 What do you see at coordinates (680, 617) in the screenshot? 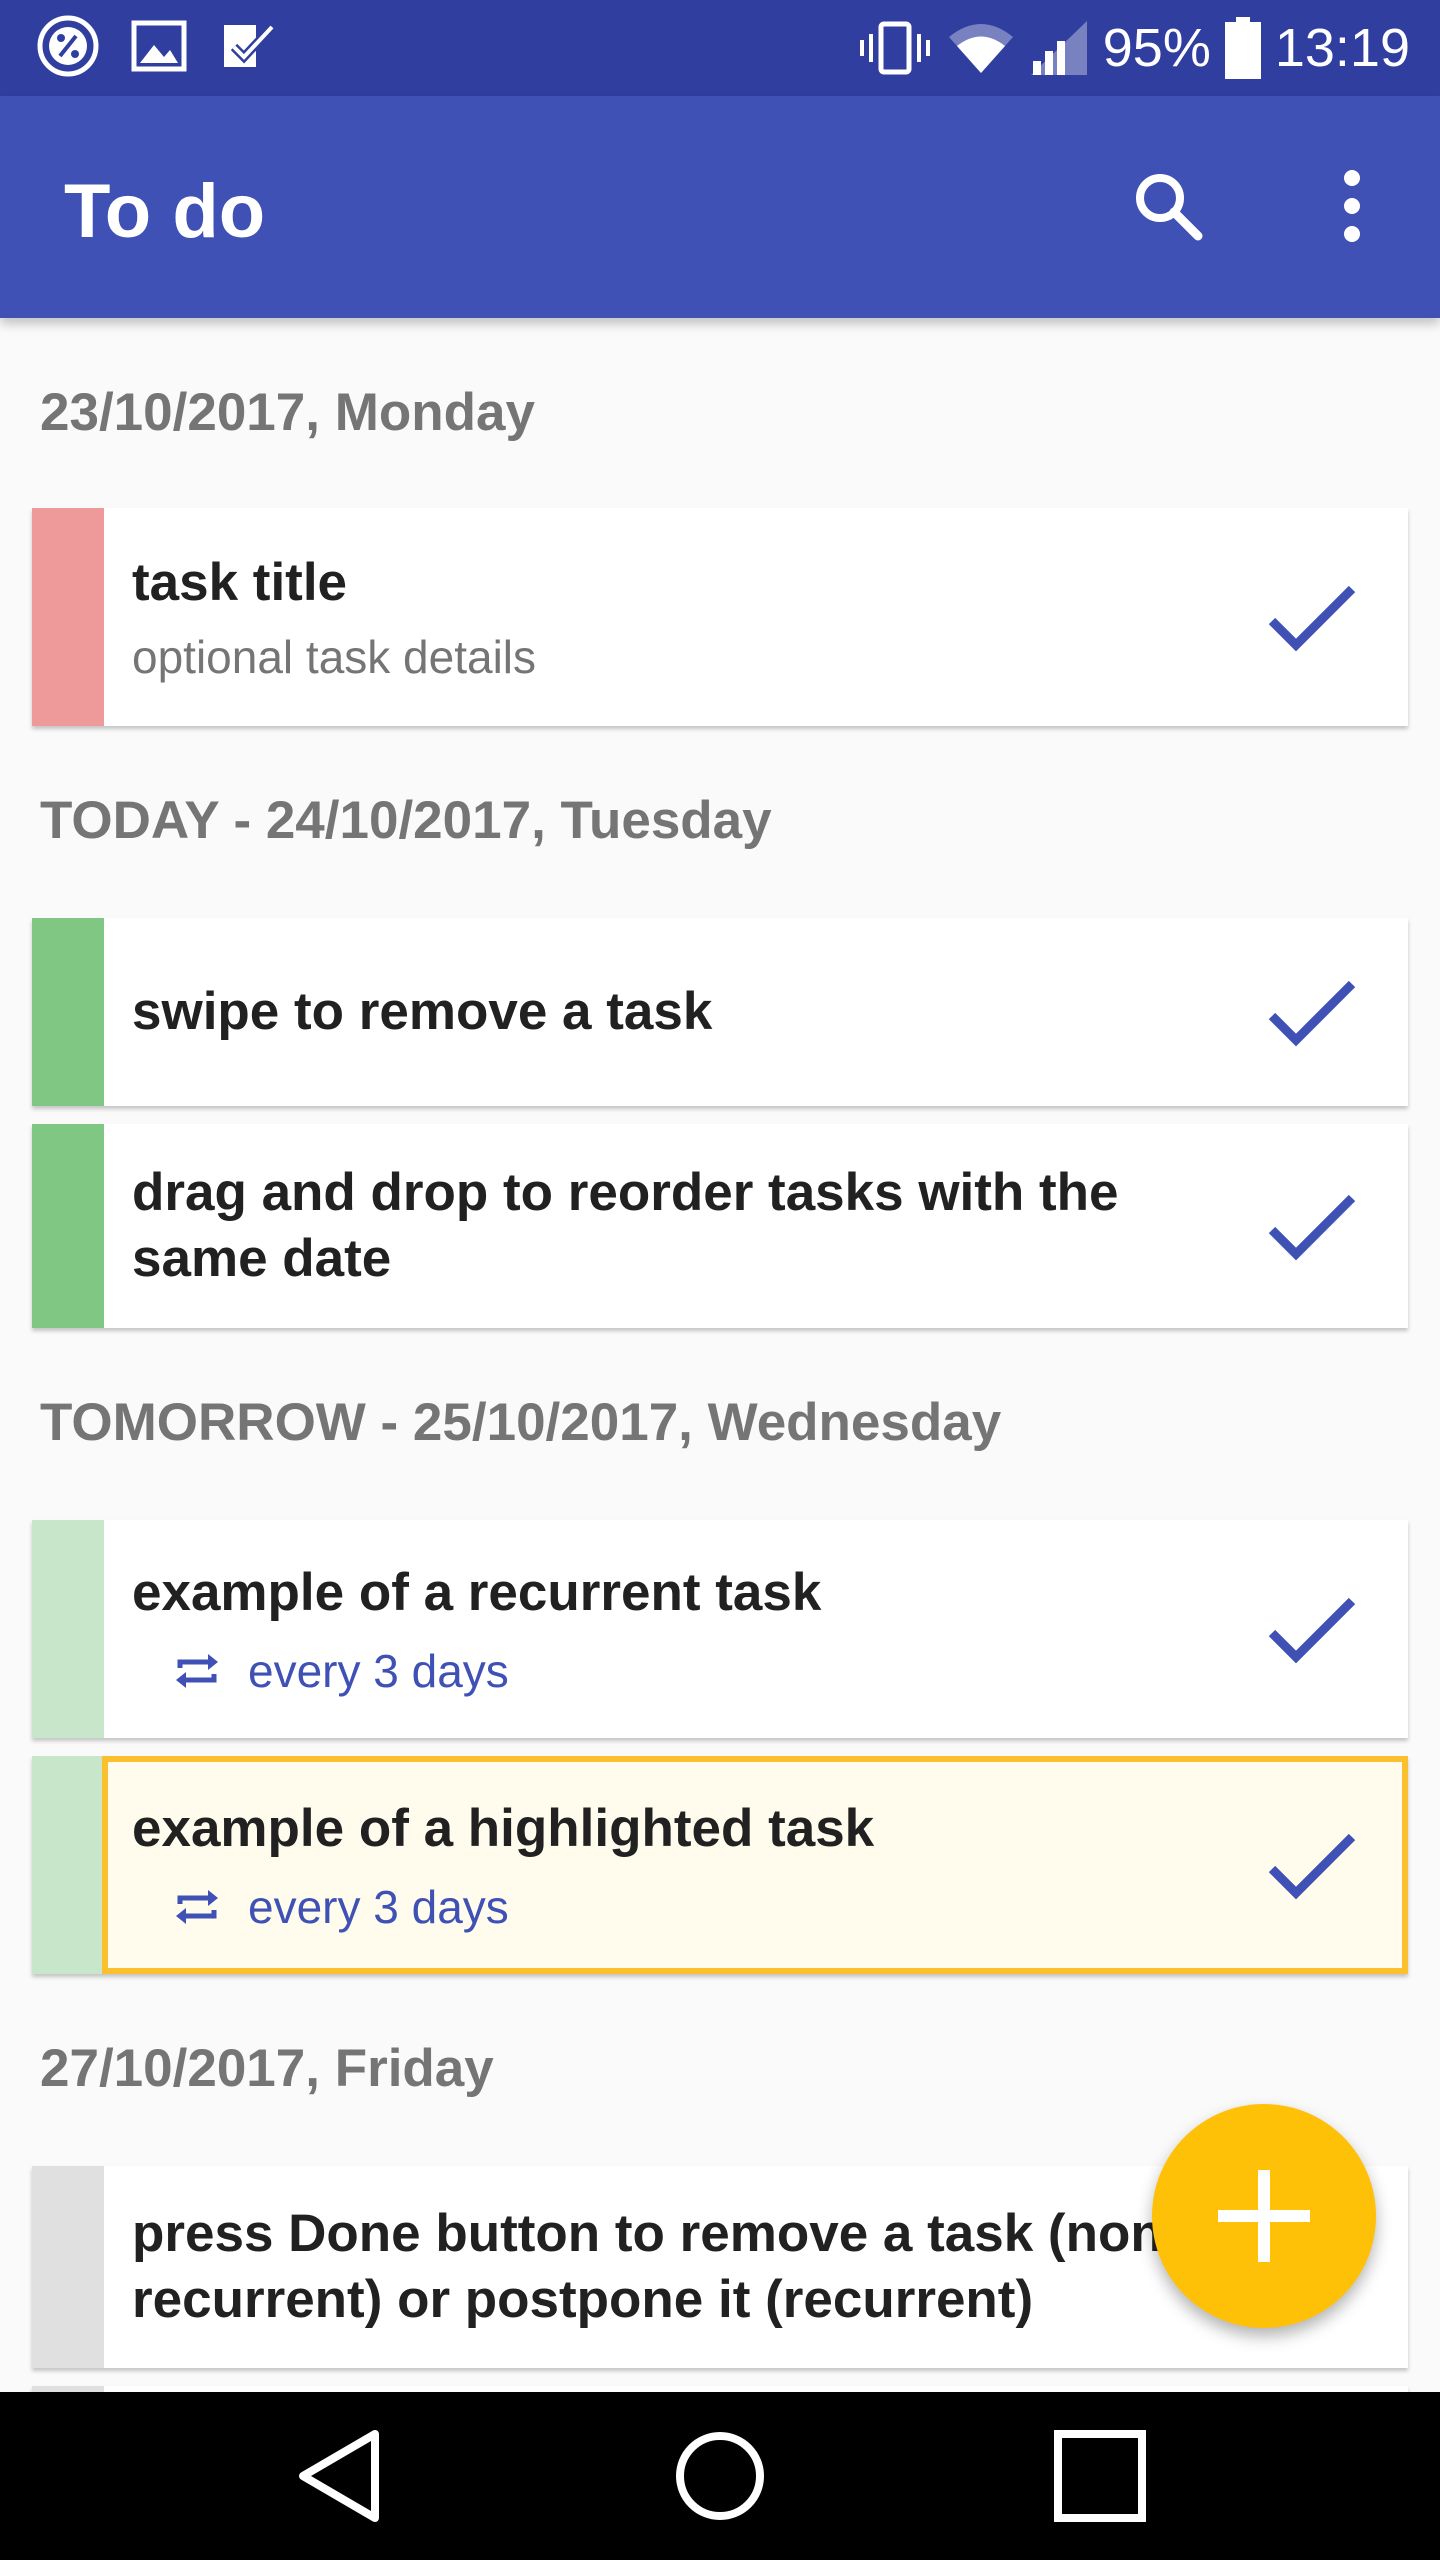
I see `task-text: task title optional task details` at bounding box center [680, 617].